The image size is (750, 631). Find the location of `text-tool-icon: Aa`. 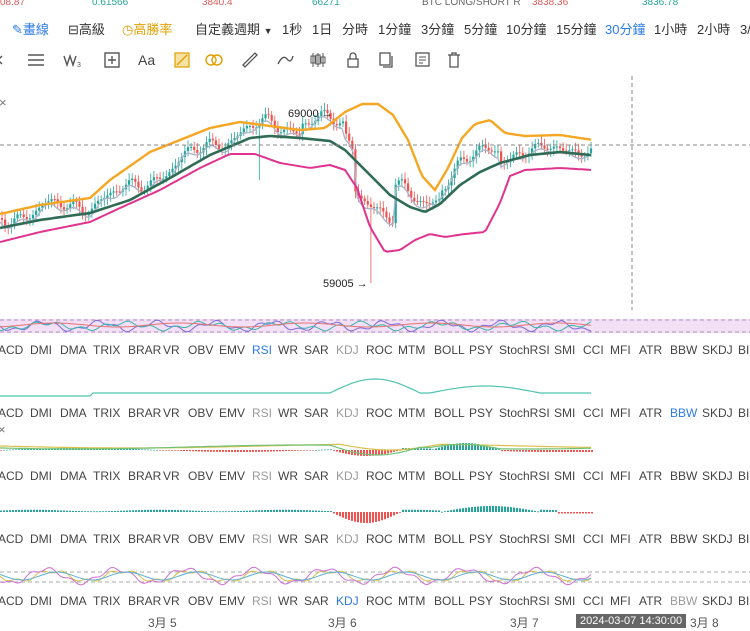

text-tool-icon: Aa is located at coordinates (148, 60).